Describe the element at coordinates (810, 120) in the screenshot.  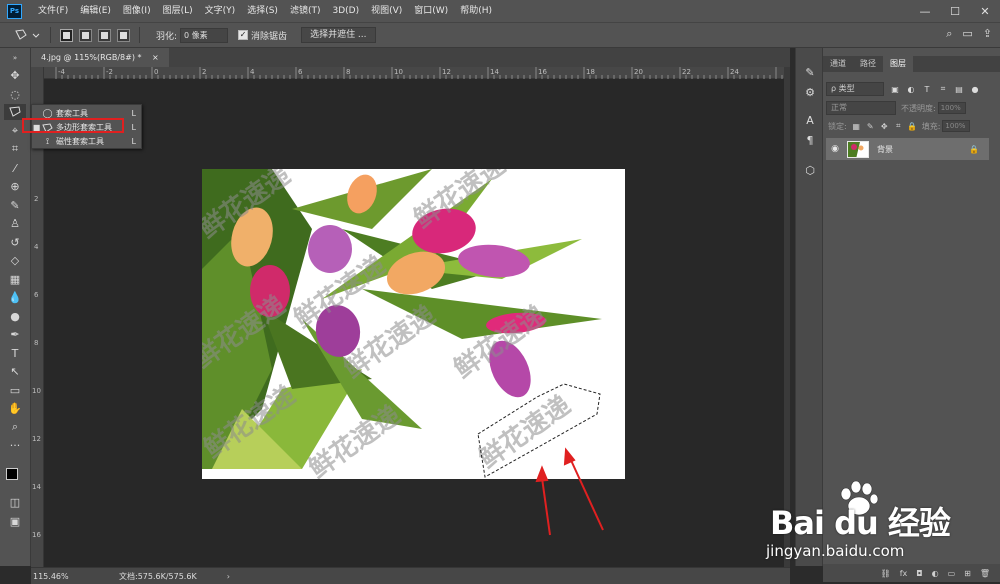
I see `character-icon: A` at that location.